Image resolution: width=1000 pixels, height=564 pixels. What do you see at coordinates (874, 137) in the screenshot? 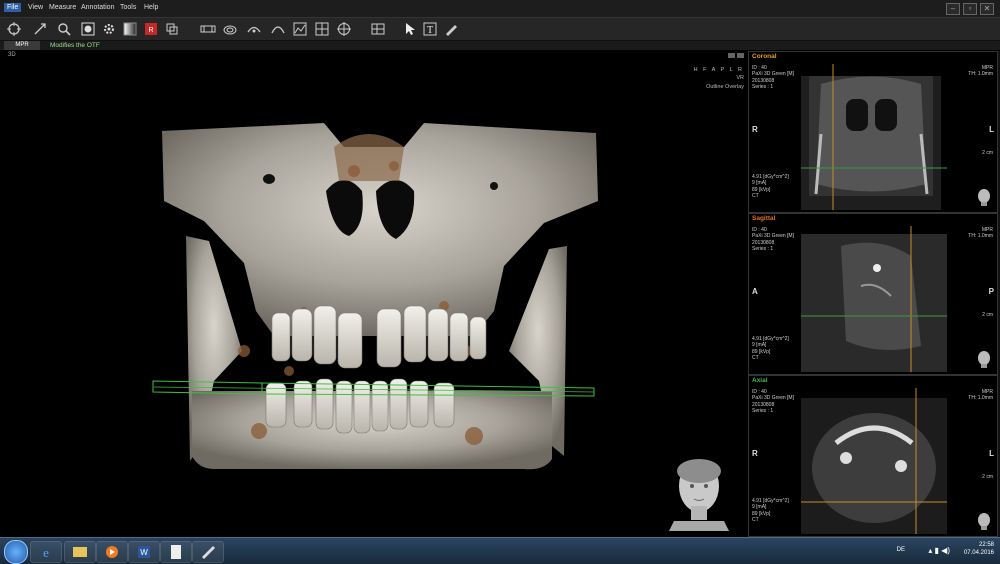
I see `coronal-scan-image` at bounding box center [874, 137].